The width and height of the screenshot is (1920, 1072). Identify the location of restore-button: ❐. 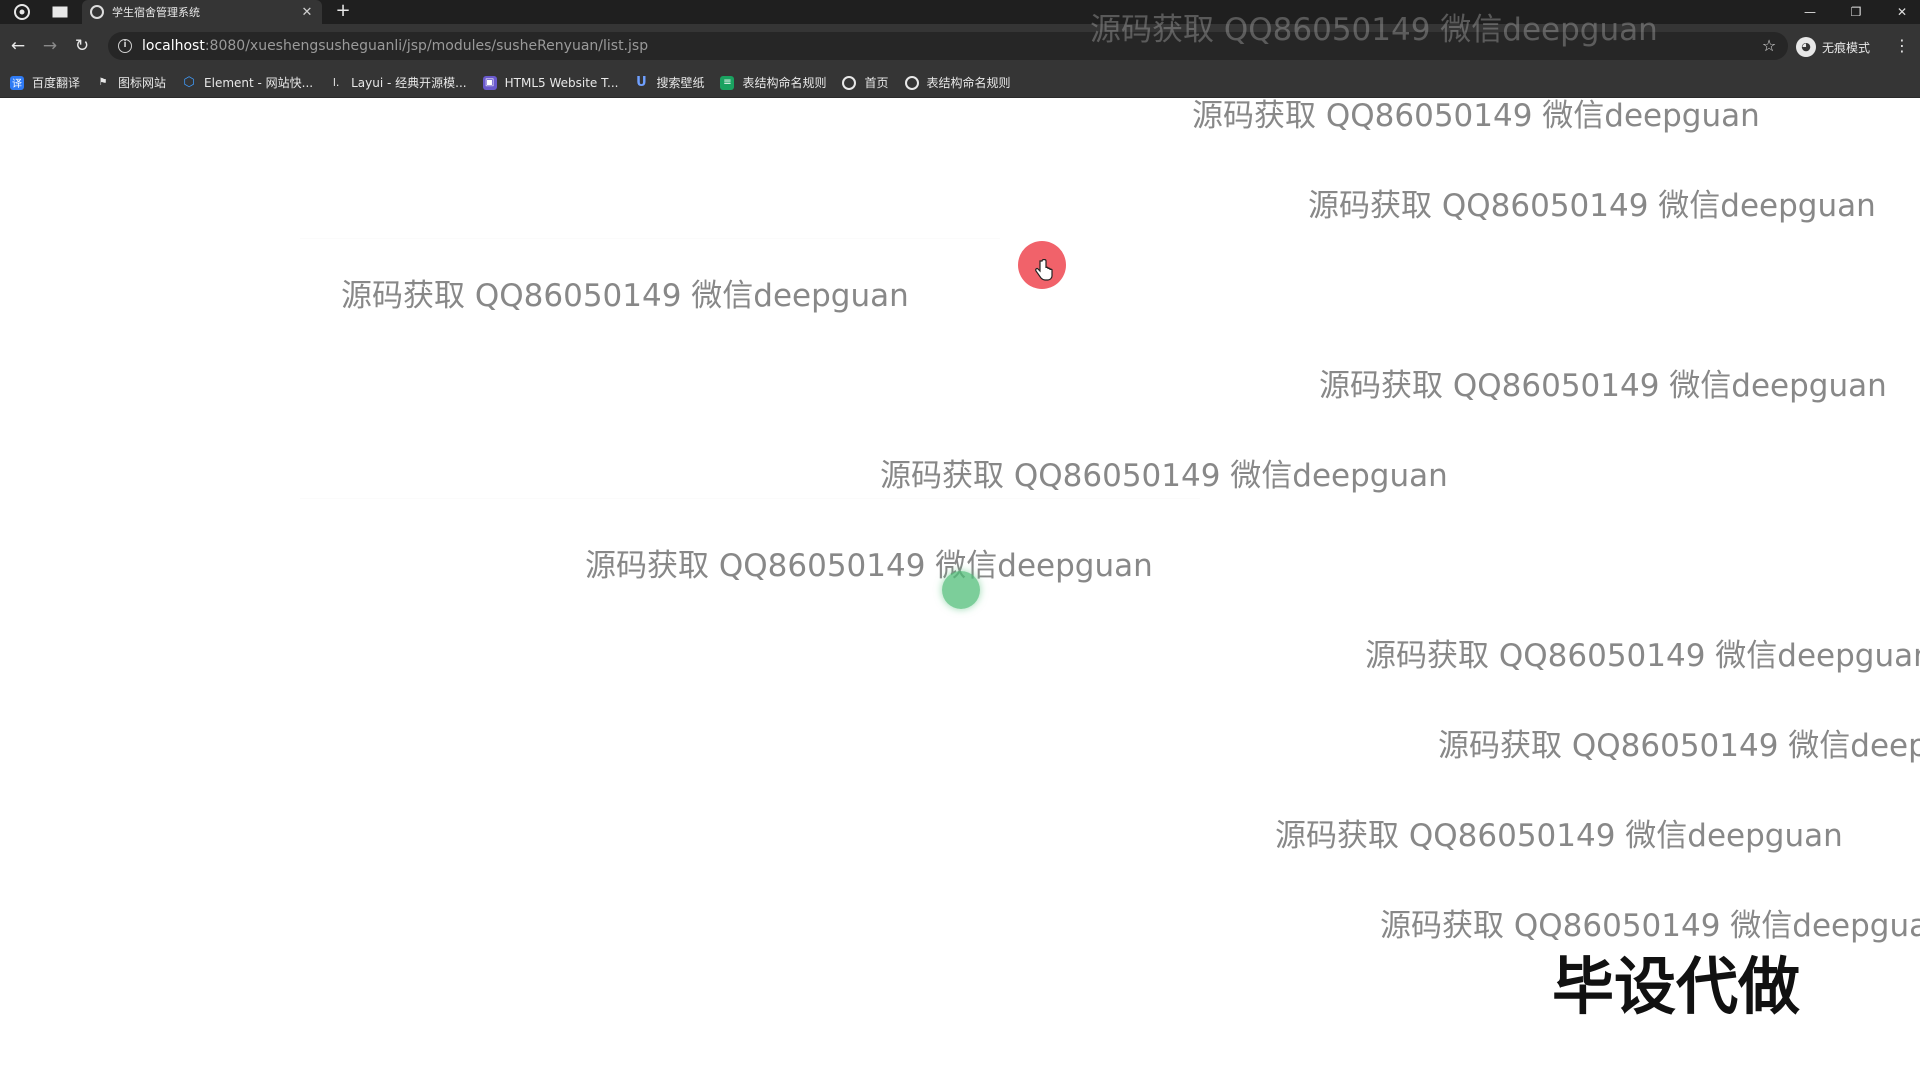
(1856, 12).